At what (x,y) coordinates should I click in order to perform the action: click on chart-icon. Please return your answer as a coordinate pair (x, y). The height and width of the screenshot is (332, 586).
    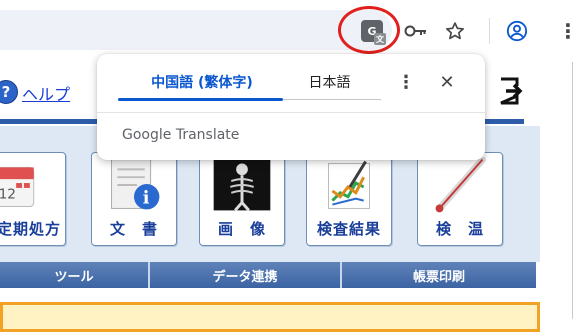
    Looking at the image, I should click on (349, 184).